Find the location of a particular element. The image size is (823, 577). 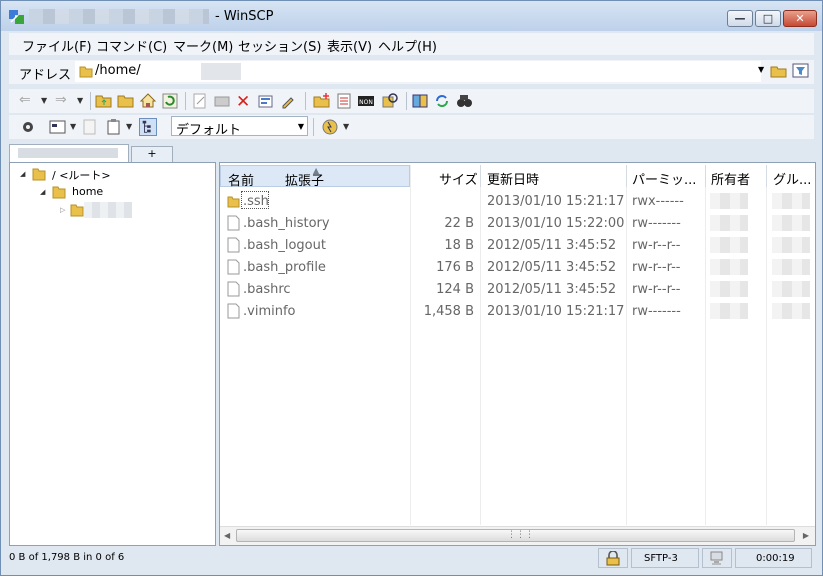

new-folder-icon is located at coordinates (322, 101).